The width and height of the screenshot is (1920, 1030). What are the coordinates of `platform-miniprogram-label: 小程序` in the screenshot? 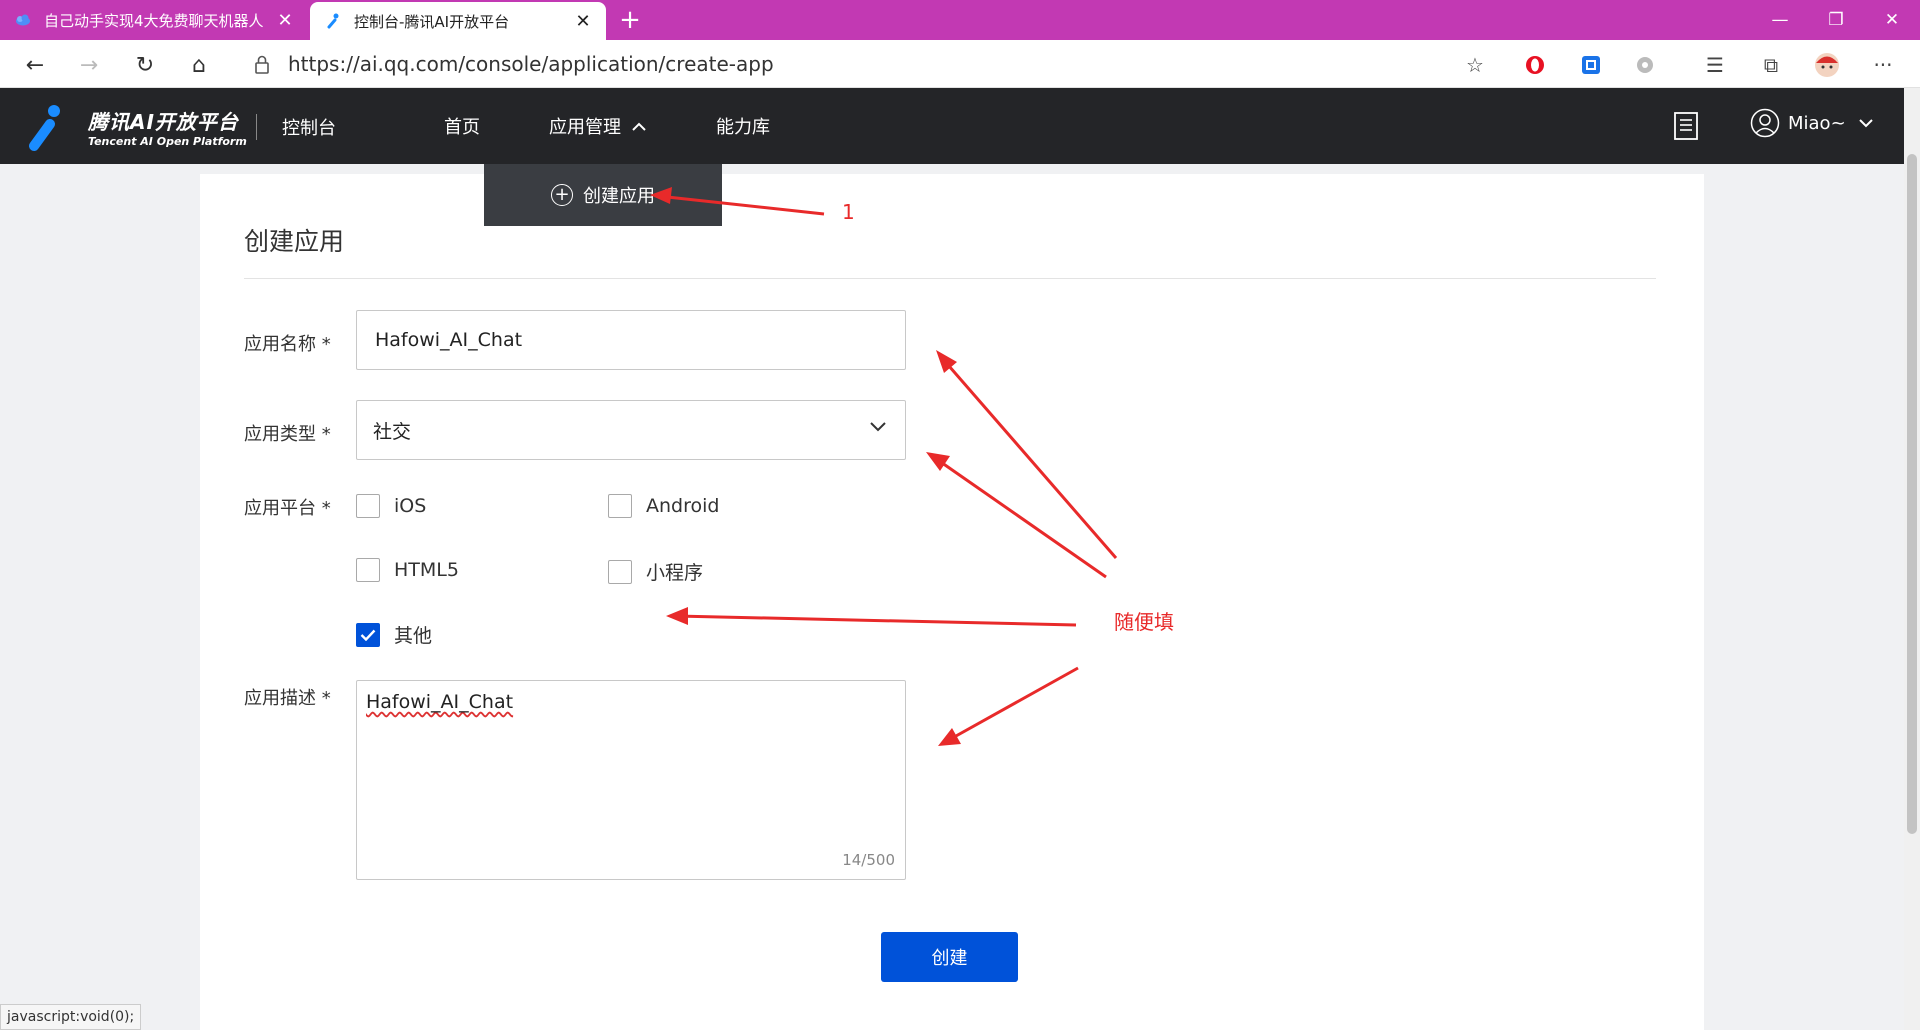 It's located at (675, 573).